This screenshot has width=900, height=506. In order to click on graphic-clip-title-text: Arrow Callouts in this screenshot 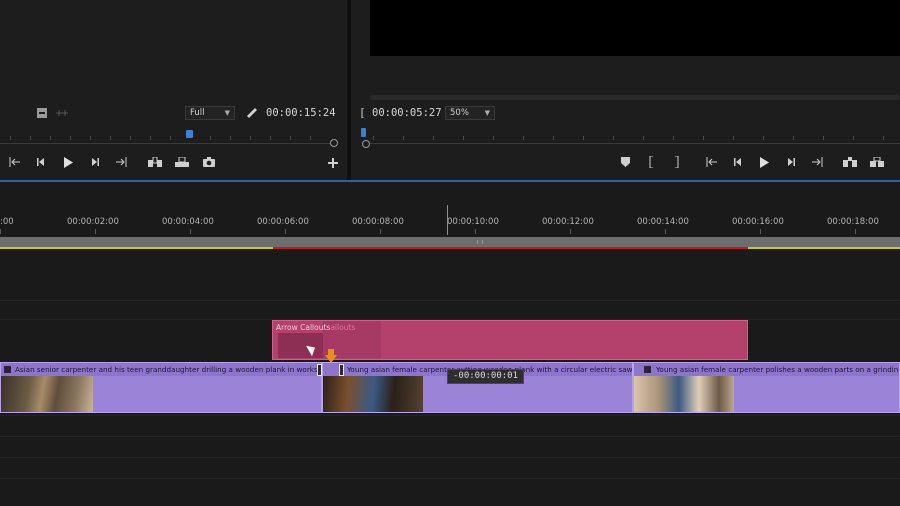, I will do `click(303, 327)`.